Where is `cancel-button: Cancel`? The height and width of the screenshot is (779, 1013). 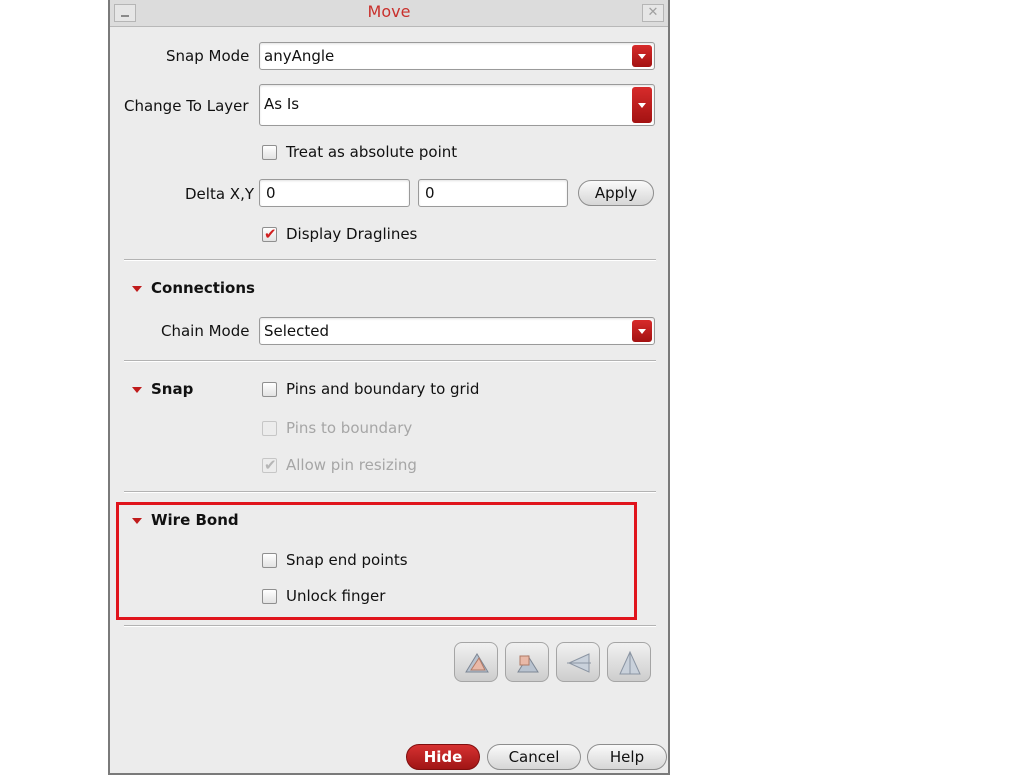 cancel-button: Cancel is located at coordinates (534, 757).